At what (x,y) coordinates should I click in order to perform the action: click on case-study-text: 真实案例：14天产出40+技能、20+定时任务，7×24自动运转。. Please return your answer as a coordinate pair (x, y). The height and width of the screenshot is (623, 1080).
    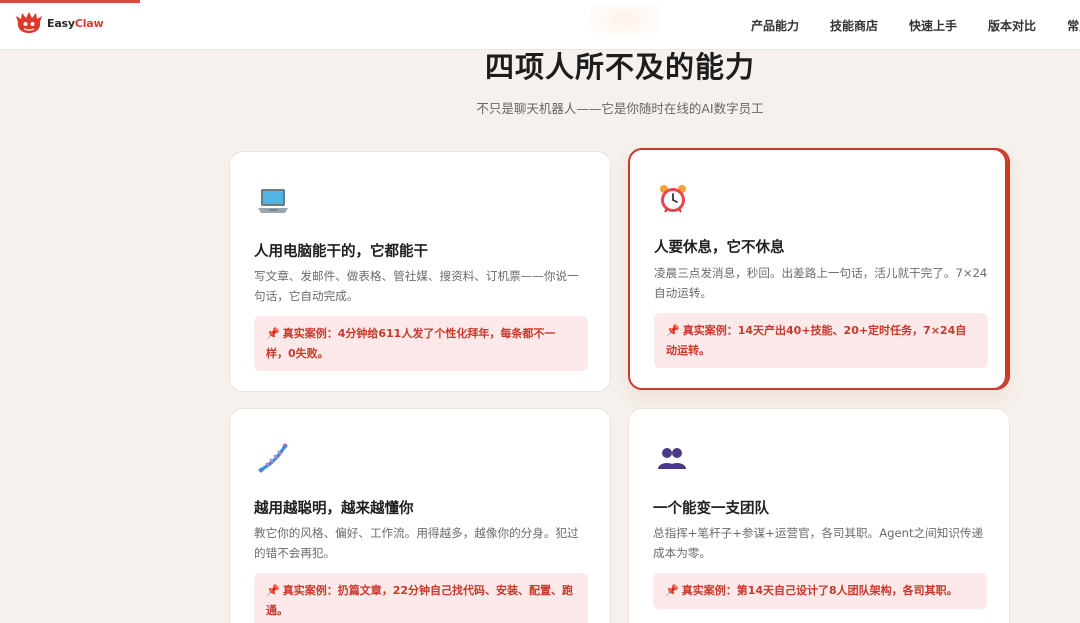
    Looking at the image, I should click on (816, 340).